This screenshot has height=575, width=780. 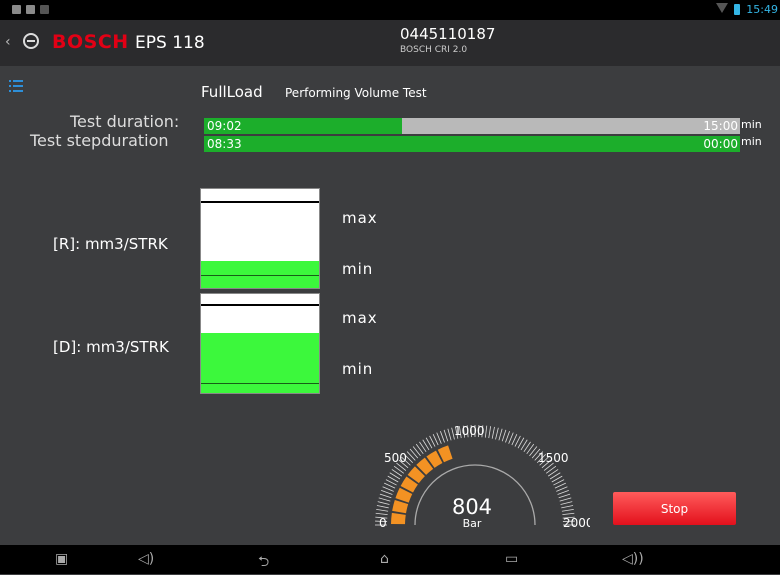 What do you see at coordinates (170, 43) in the screenshot?
I see `device-model: EPS 118` at bounding box center [170, 43].